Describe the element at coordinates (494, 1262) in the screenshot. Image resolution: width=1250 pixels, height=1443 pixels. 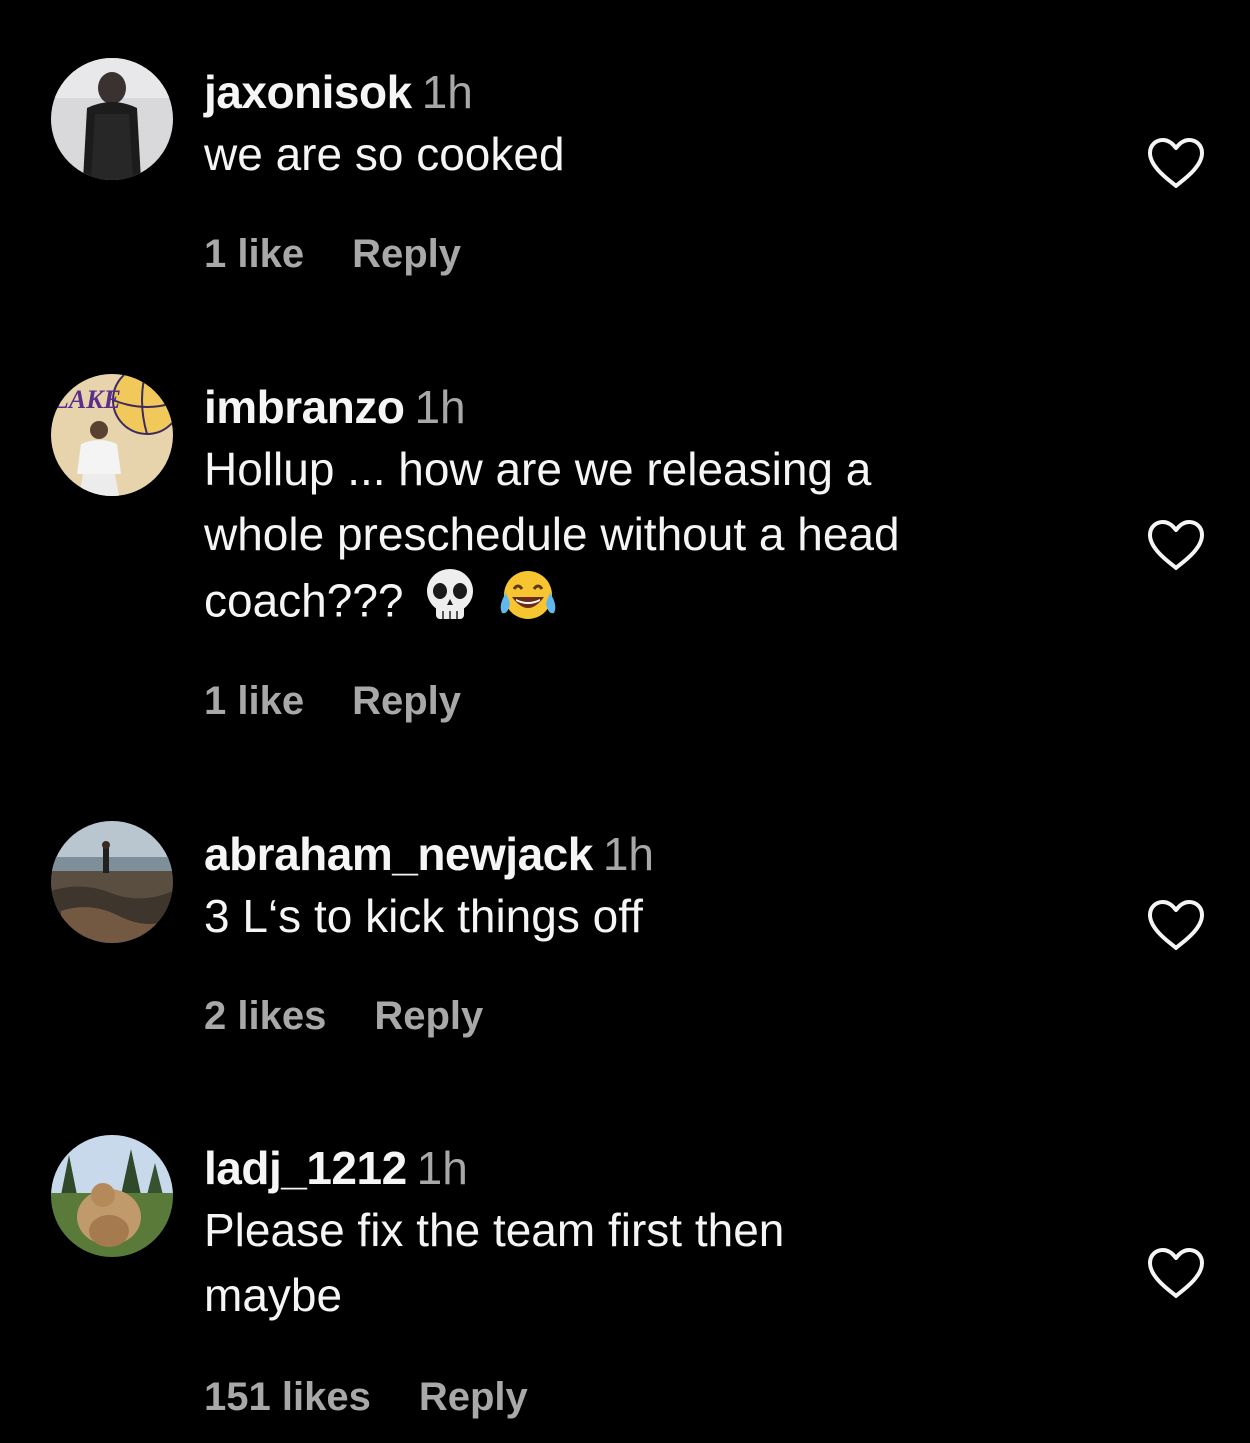
I see `comment-text: Please fix the team first then maybe` at that location.